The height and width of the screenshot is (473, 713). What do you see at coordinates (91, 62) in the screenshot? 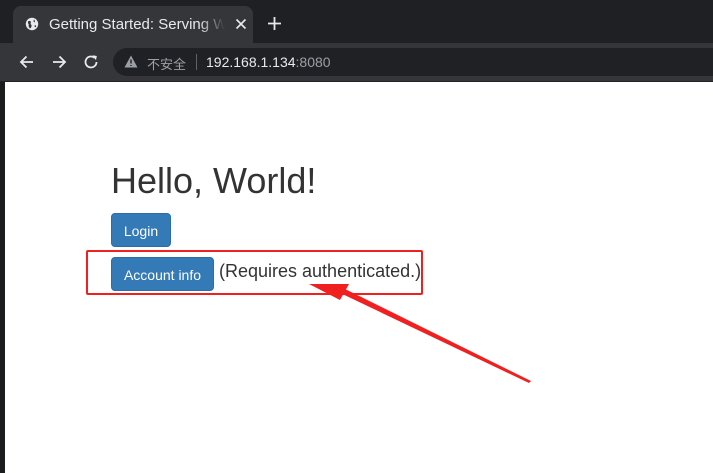
I see `reload-icon` at bounding box center [91, 62].